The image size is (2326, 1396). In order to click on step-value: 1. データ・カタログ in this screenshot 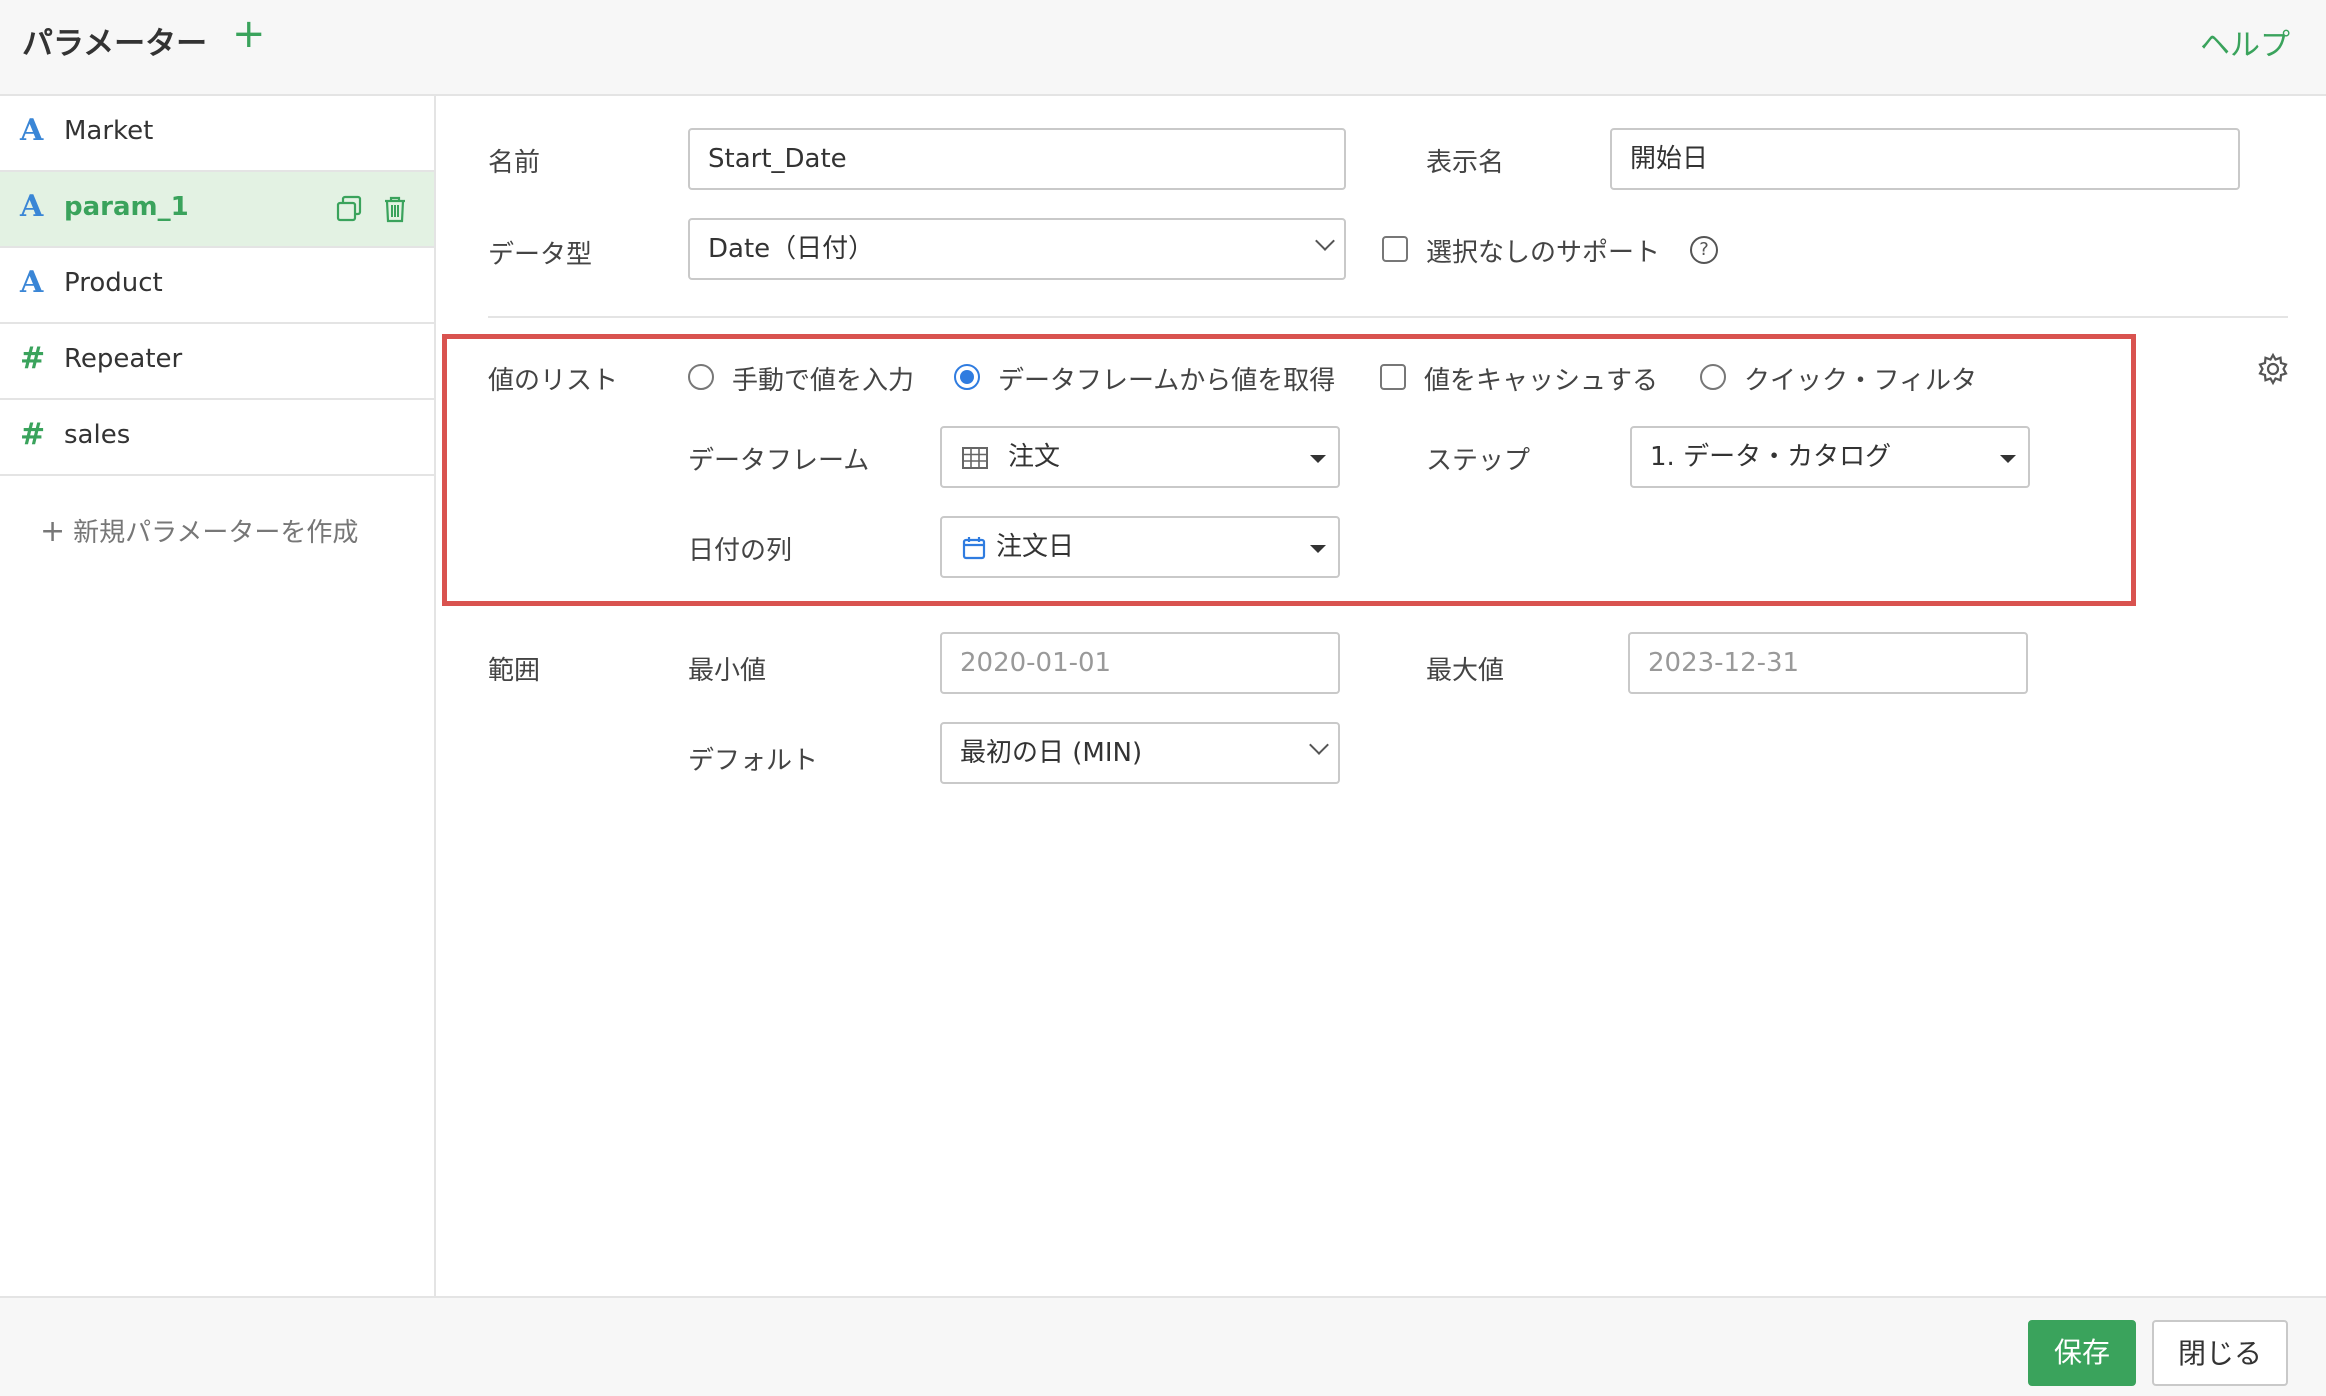, I will do `click(1771, 457)`.